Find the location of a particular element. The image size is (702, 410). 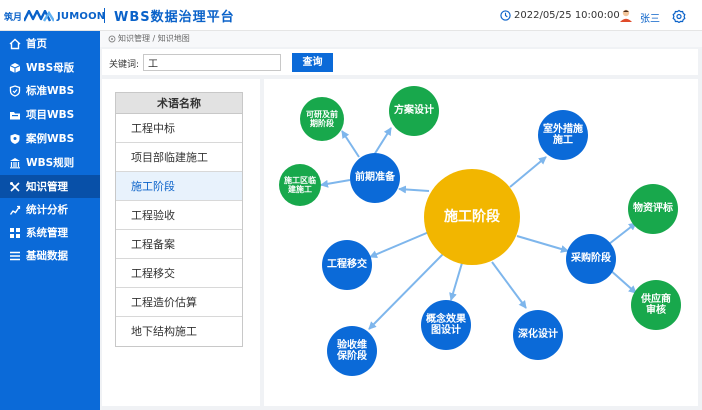

sidebar-item-label: 系统管理 is located at coordinates (47, 233).